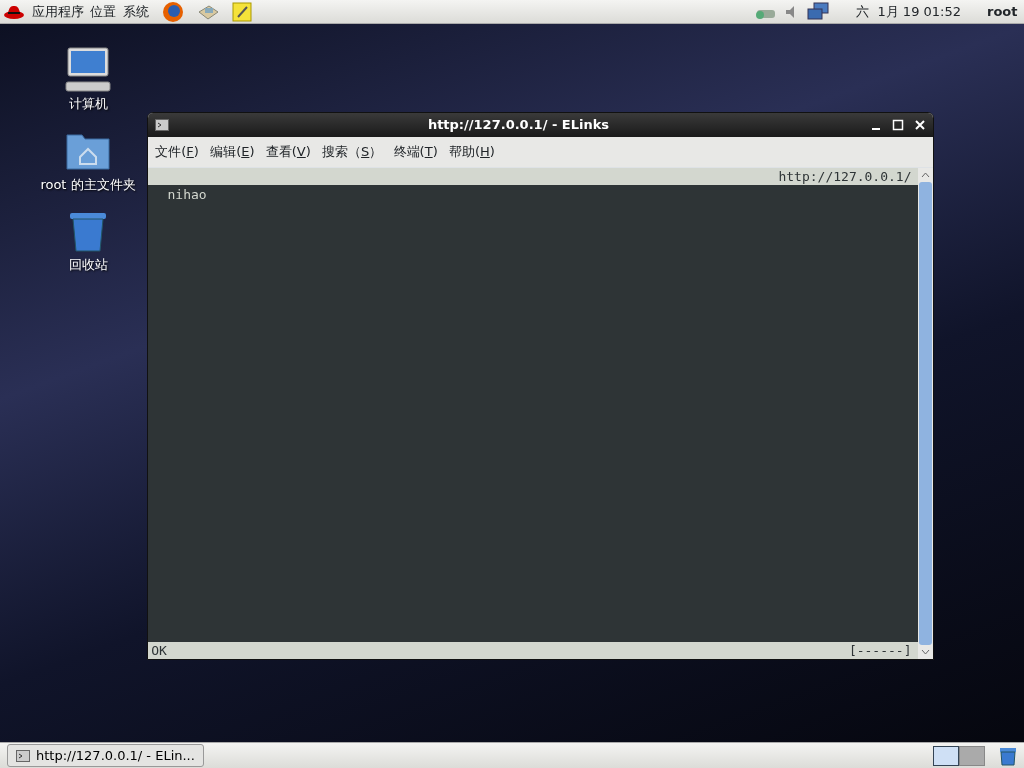  What do you see at coordinates (908, 11) in the screenshot?
I see `clock: 六 1月 19 01:52` at bounding box center [908, 11].